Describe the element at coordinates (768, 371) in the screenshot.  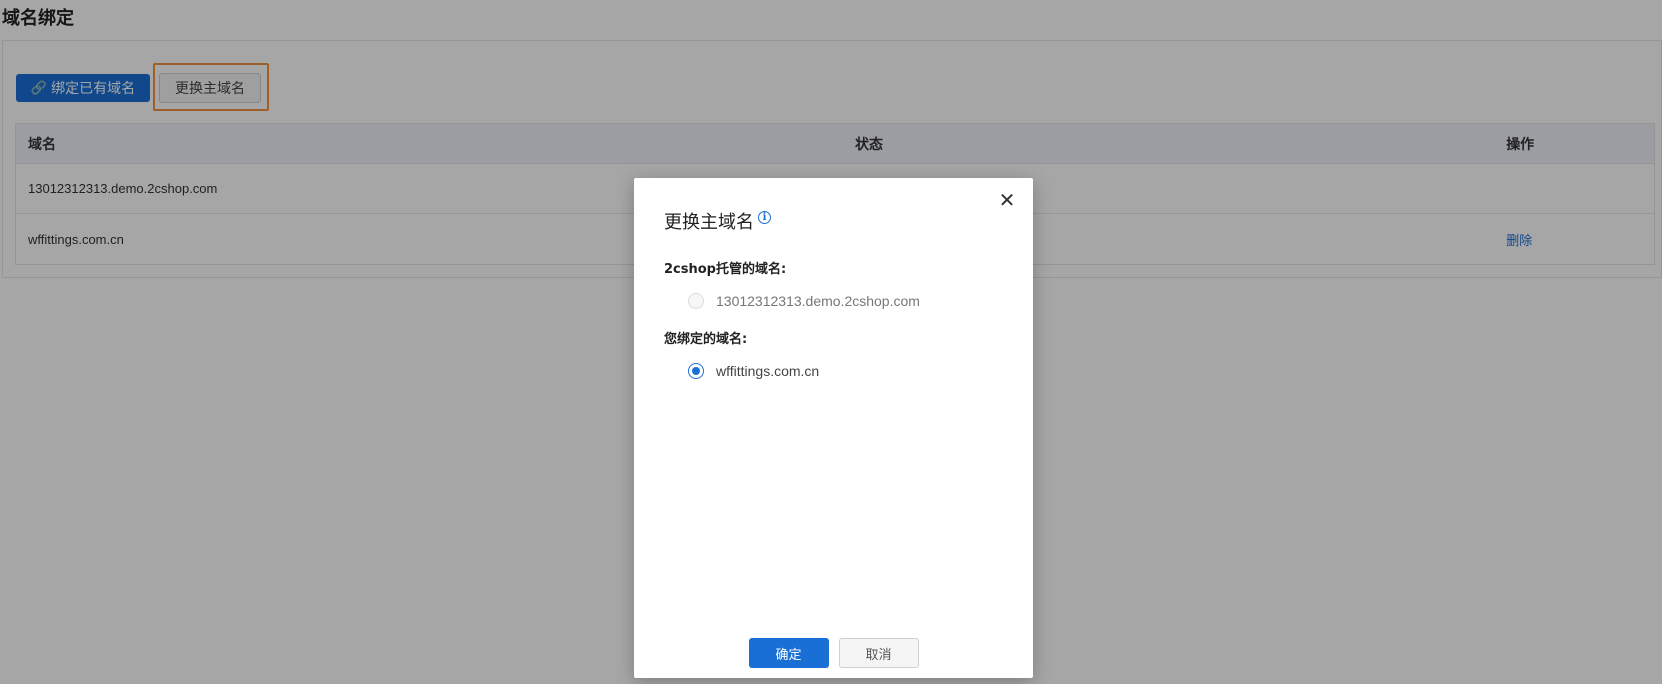
I see `bound-domain-label: wffittings.com.cn` at that location.